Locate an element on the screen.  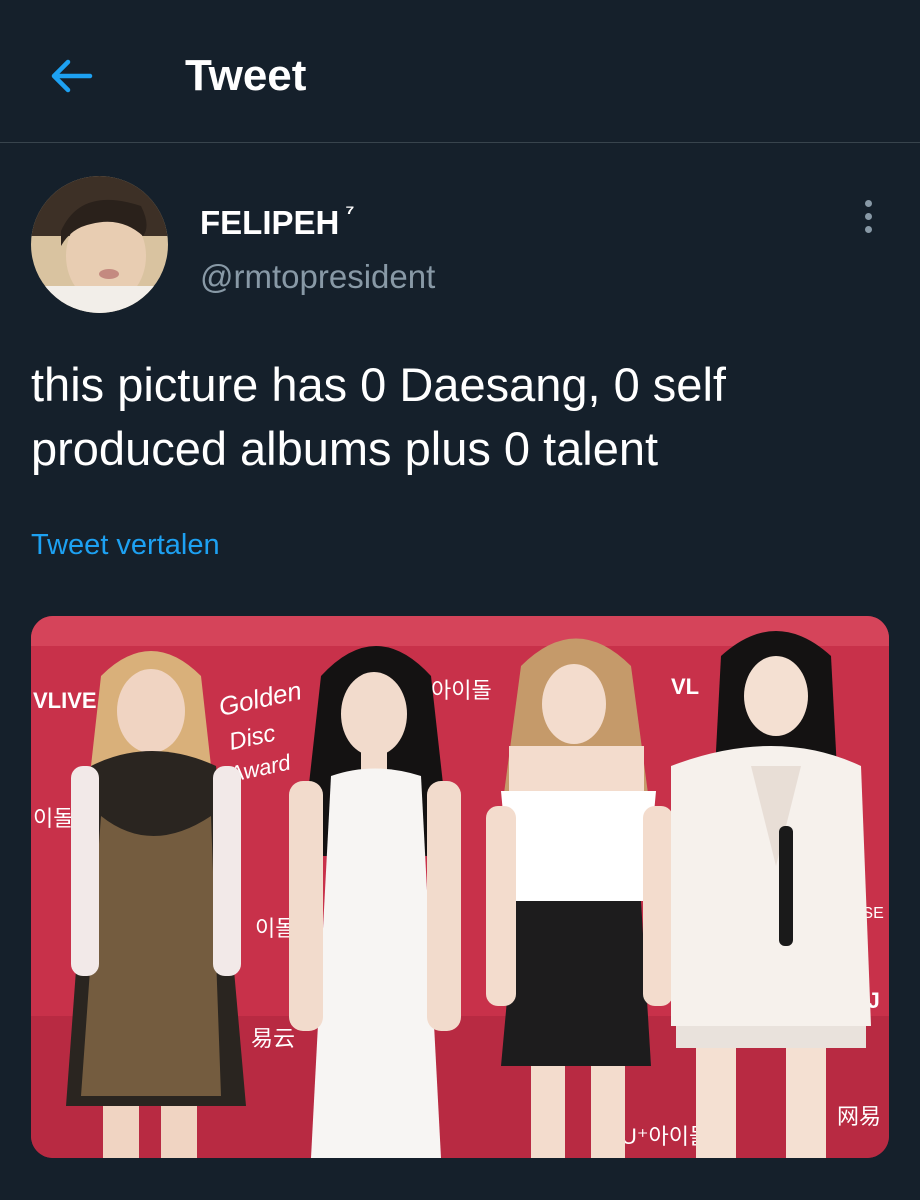
more-options-button is located at coordinates (868, 216).